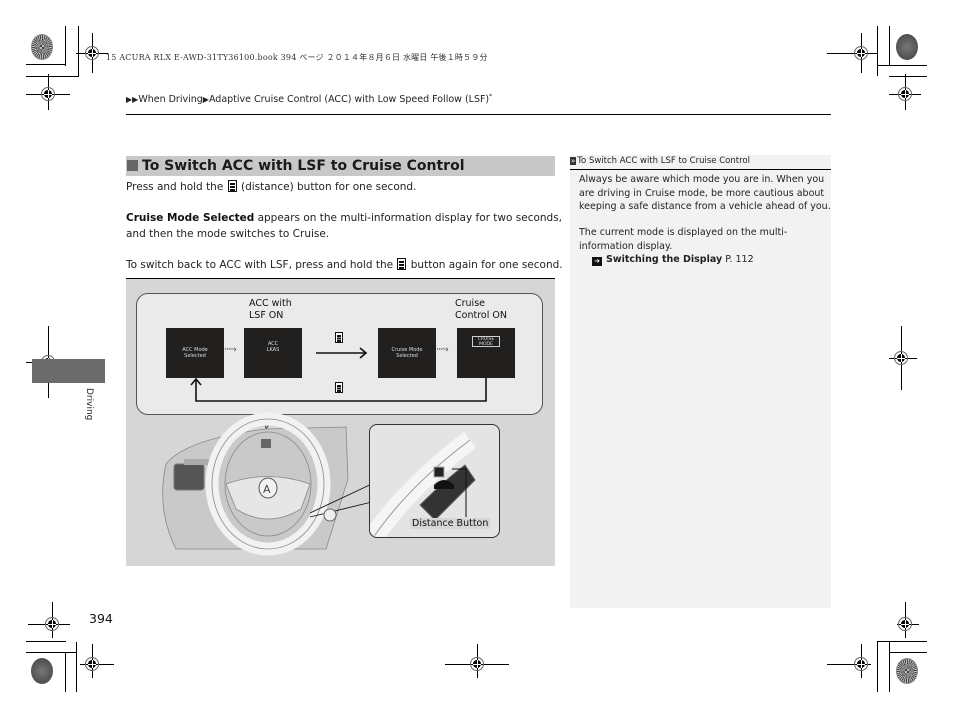 The image size is (954, 718). What do you see at coordinates (573, 161) in the screenshot?
I see `double-arrow-icon: »` at bounding box center [573, 161].